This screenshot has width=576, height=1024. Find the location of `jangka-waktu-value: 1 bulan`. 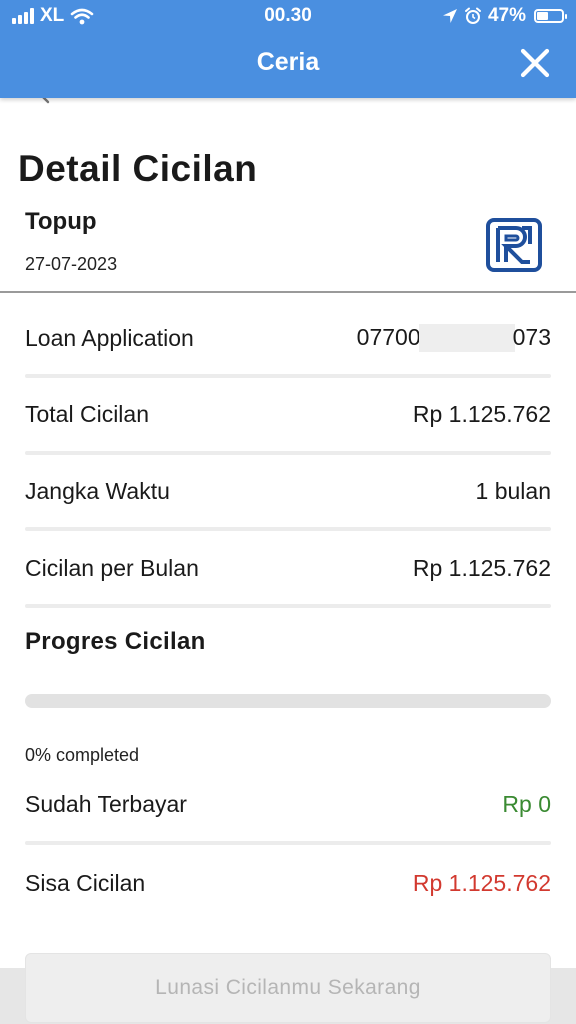

jangka-waktu-value: 1 bulan is located at coordinates (513, 490).